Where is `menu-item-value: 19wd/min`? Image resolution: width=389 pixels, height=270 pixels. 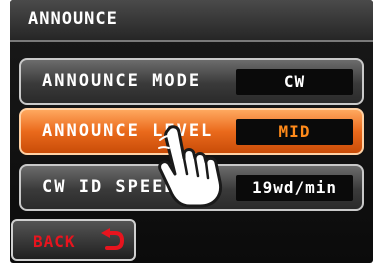 menu-item-value: 19wd/min is located at coordinates (294, 188).